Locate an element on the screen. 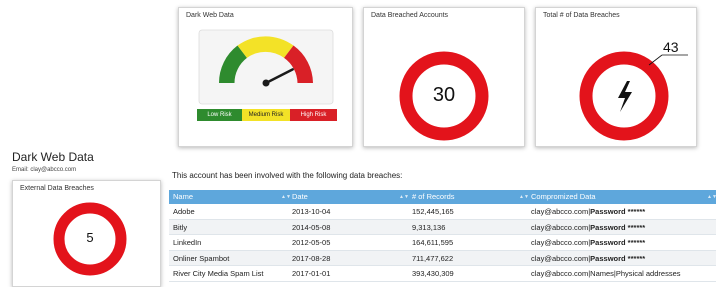  risk-gauge is located at coordinates (266, 67).